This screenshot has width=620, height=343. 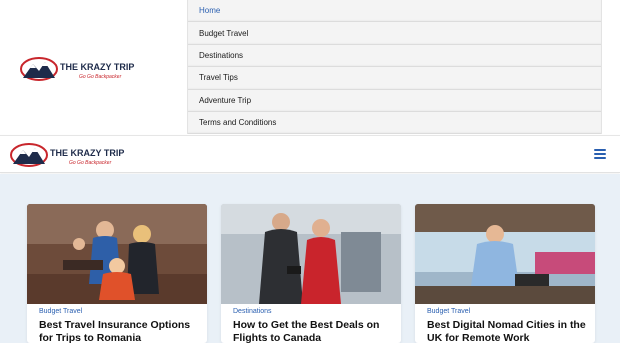 What do you see at coordinates (311, 254) in the screenshot?
I see `post-image-airport` at bounding box center [311, 254].